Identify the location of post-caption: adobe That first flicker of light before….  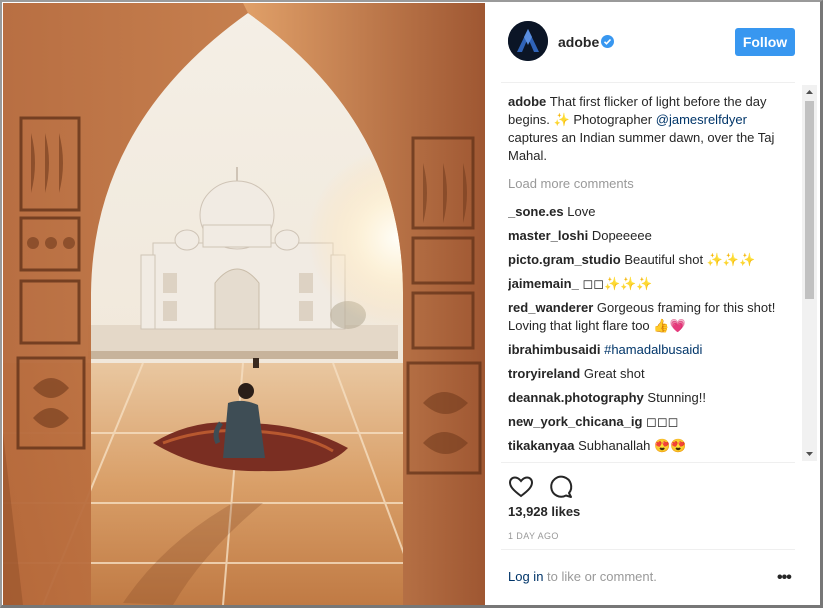
(653, 129).